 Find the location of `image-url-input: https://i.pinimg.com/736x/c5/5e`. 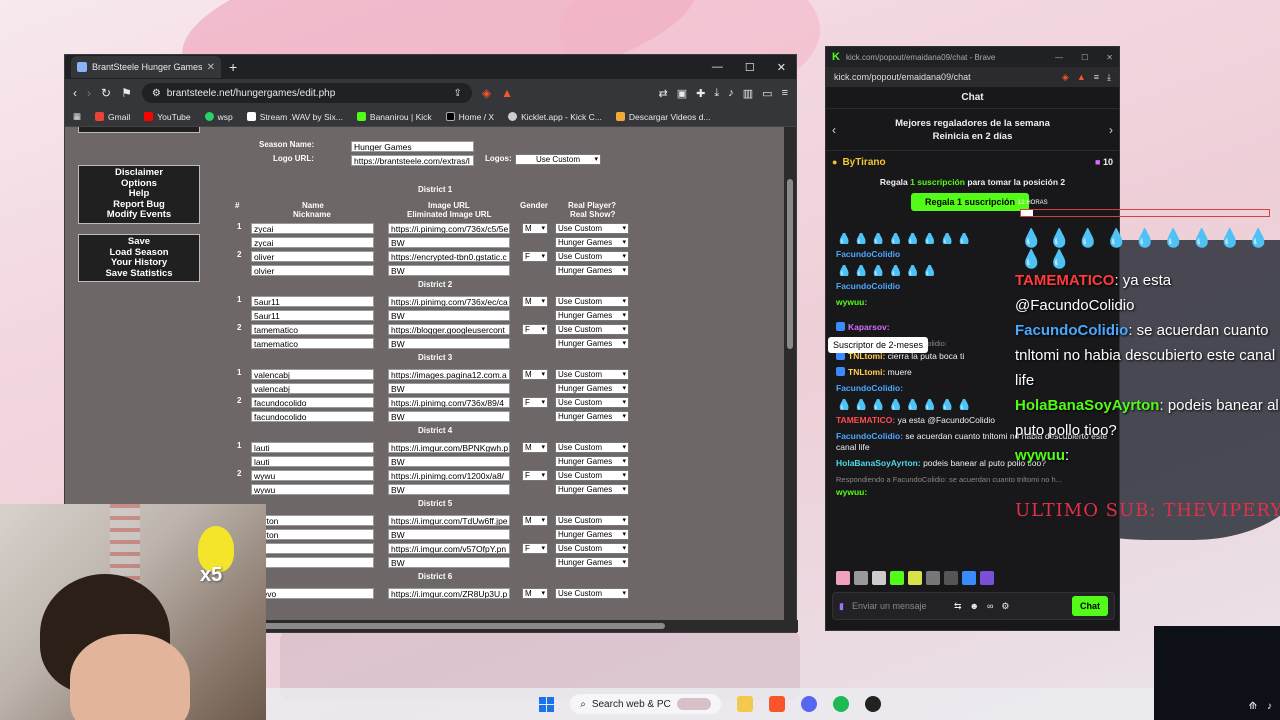

image-url-input: https://i.pinimg.com/736x/c5/5e is located at coordinates (449, 228).